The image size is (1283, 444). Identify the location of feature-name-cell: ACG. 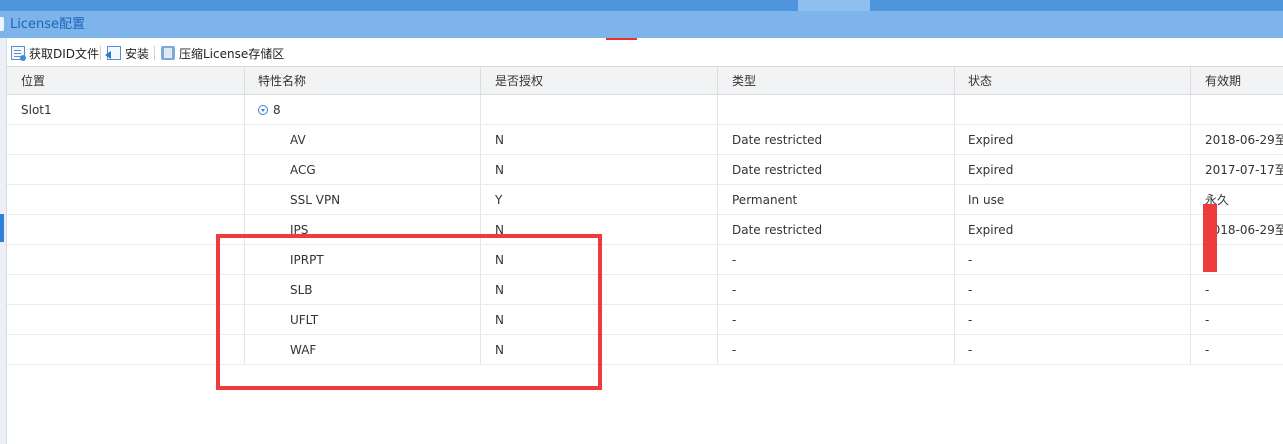
(303, 169).